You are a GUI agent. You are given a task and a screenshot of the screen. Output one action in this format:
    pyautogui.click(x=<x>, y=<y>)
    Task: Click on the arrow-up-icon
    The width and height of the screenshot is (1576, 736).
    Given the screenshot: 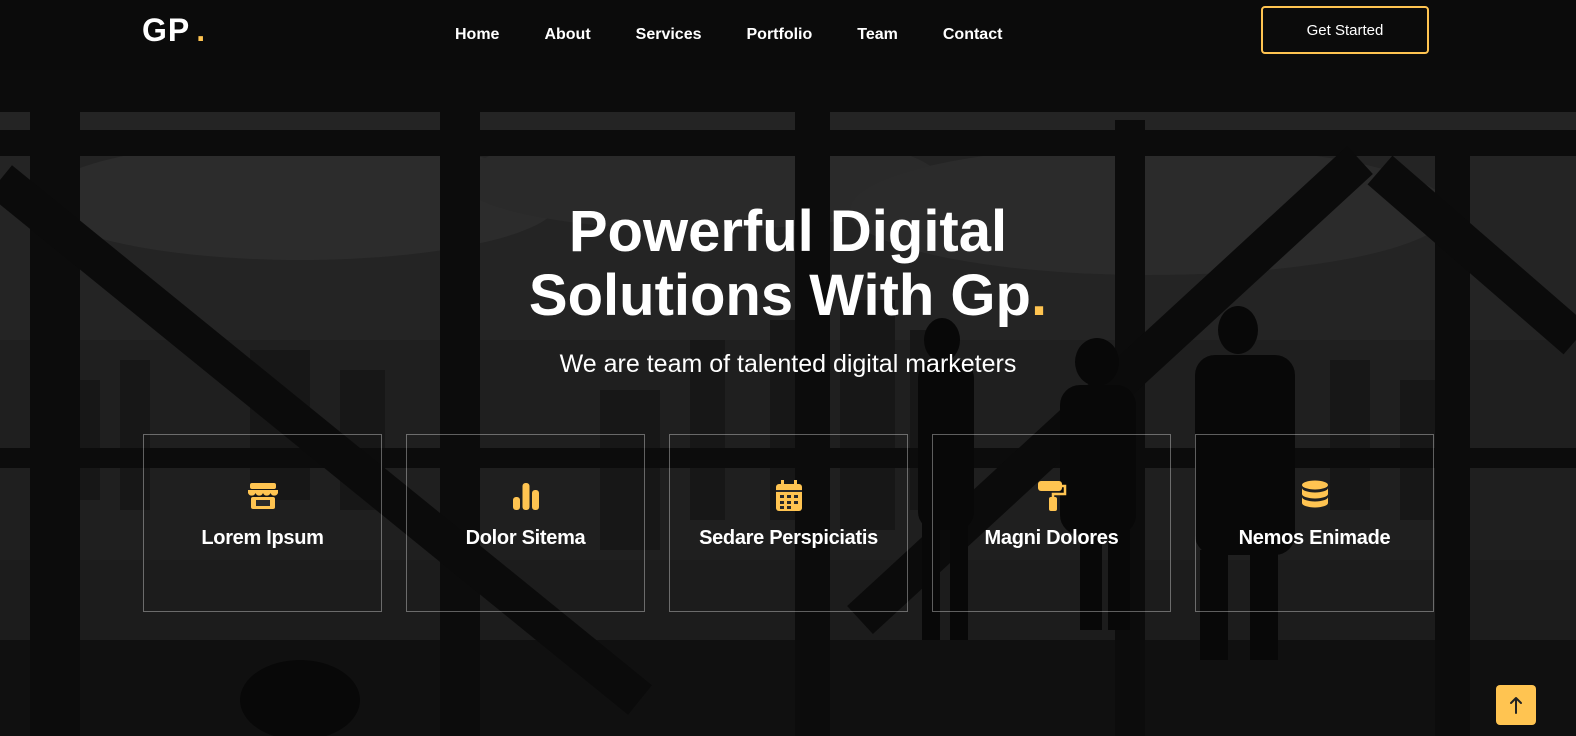 What is the action you would take?
    pyautogui.click(x=1516, y=705)
    